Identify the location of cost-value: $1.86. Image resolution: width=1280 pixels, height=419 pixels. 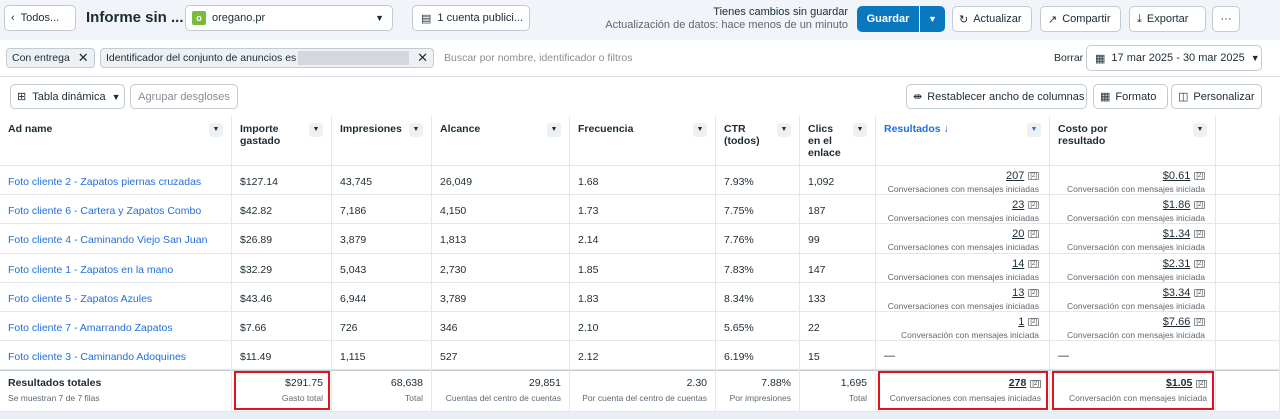
(1177, 205).